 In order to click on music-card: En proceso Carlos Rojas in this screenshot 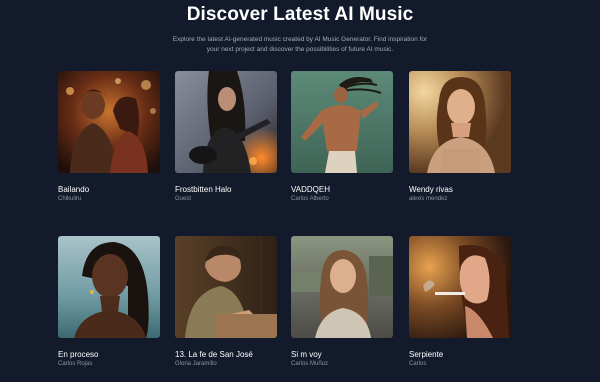, I will do `click(109, 301)`.